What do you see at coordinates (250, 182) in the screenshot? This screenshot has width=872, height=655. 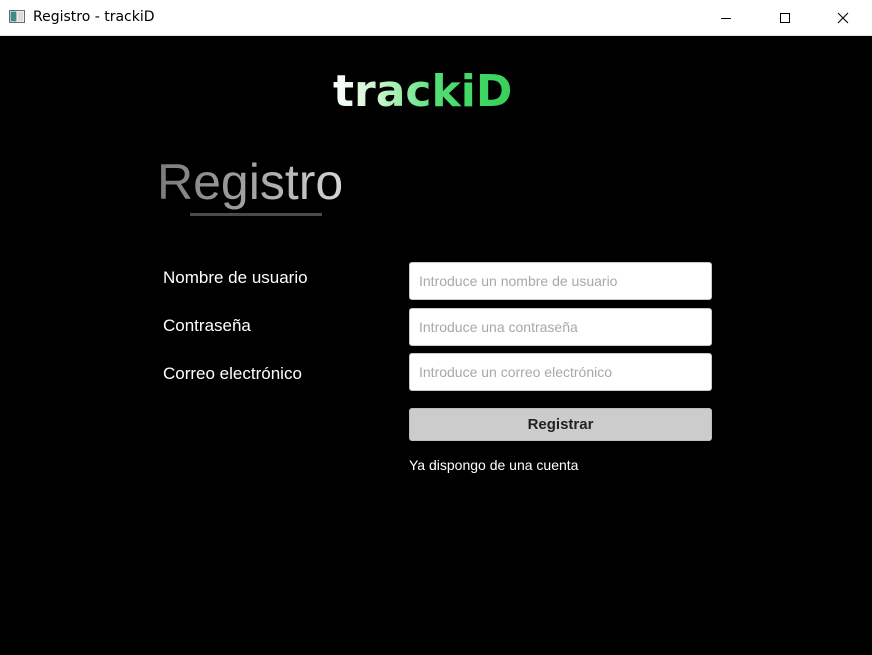 I see `page-title: Registro` at bounding box center [250, 182].